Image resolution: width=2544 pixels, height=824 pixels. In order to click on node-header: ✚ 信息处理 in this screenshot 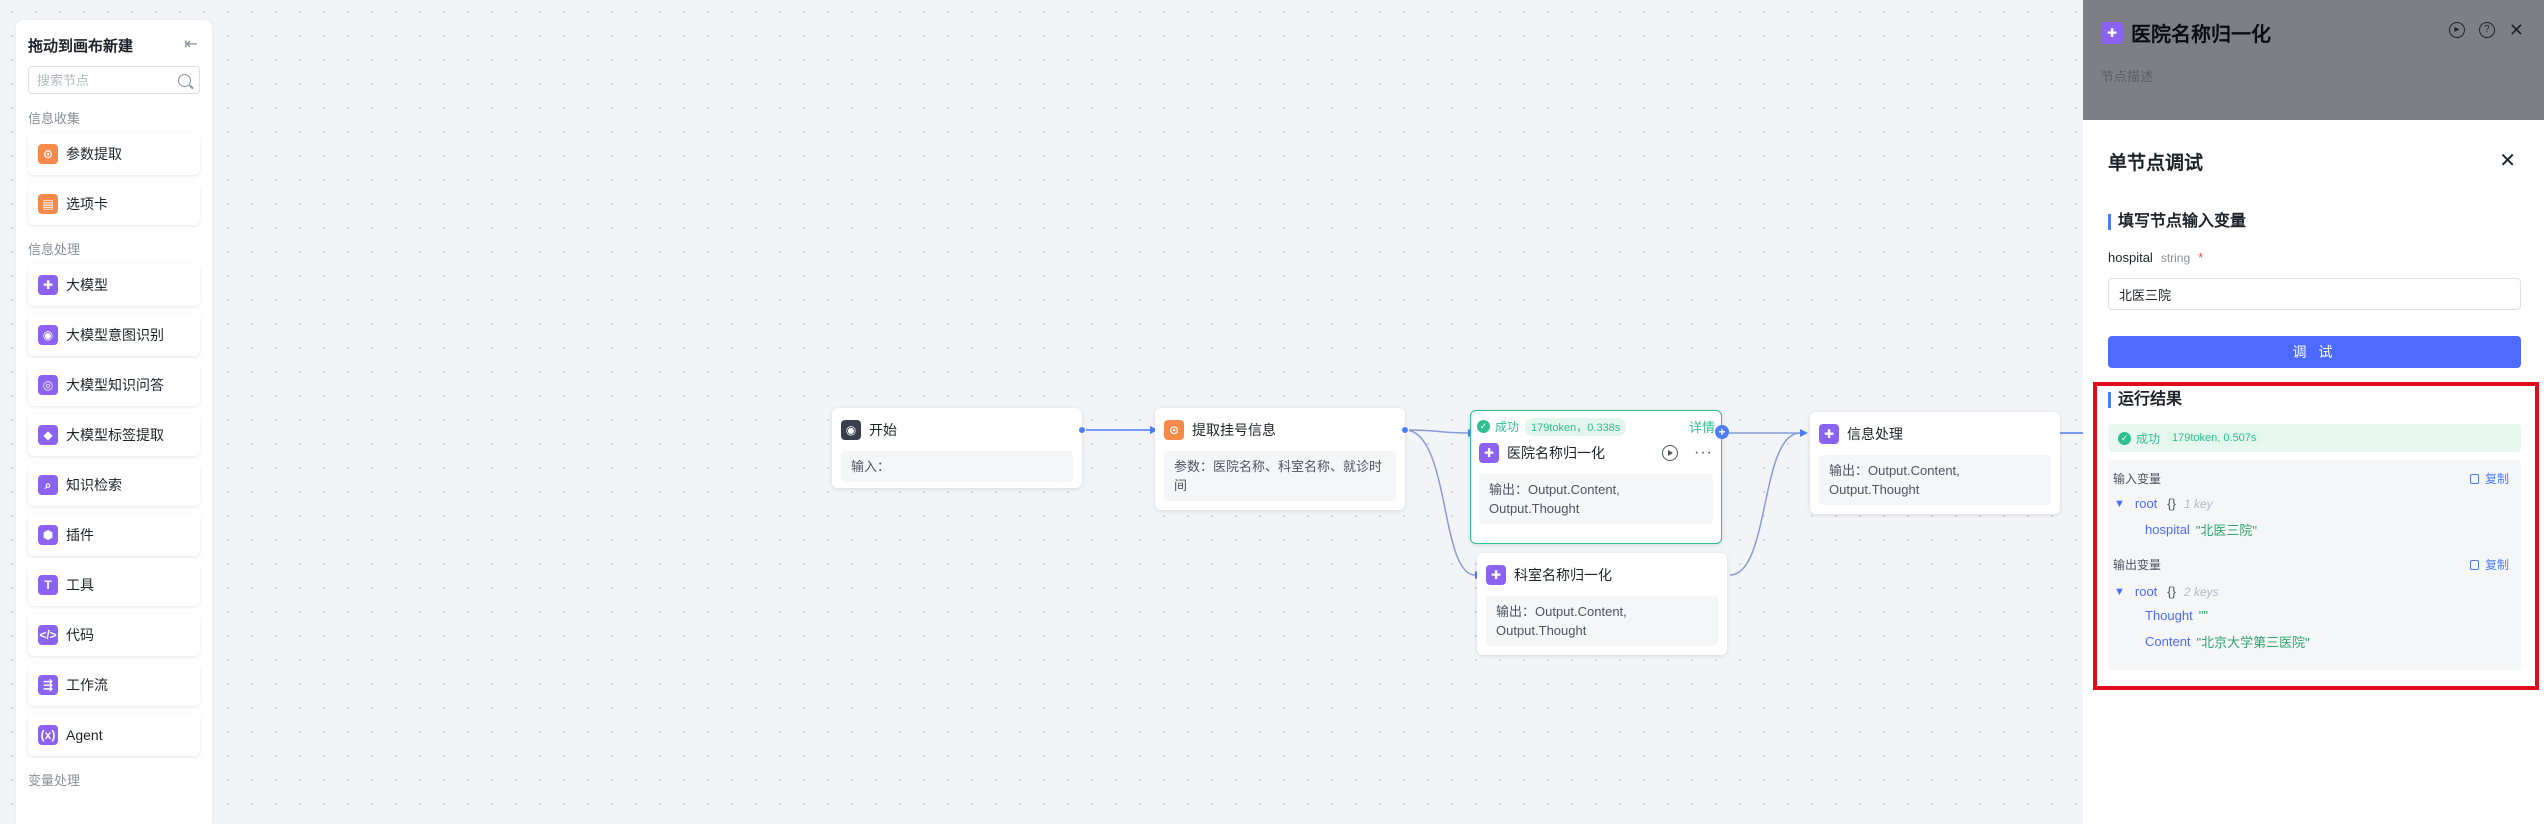, I will do `click(1935, 434)`.